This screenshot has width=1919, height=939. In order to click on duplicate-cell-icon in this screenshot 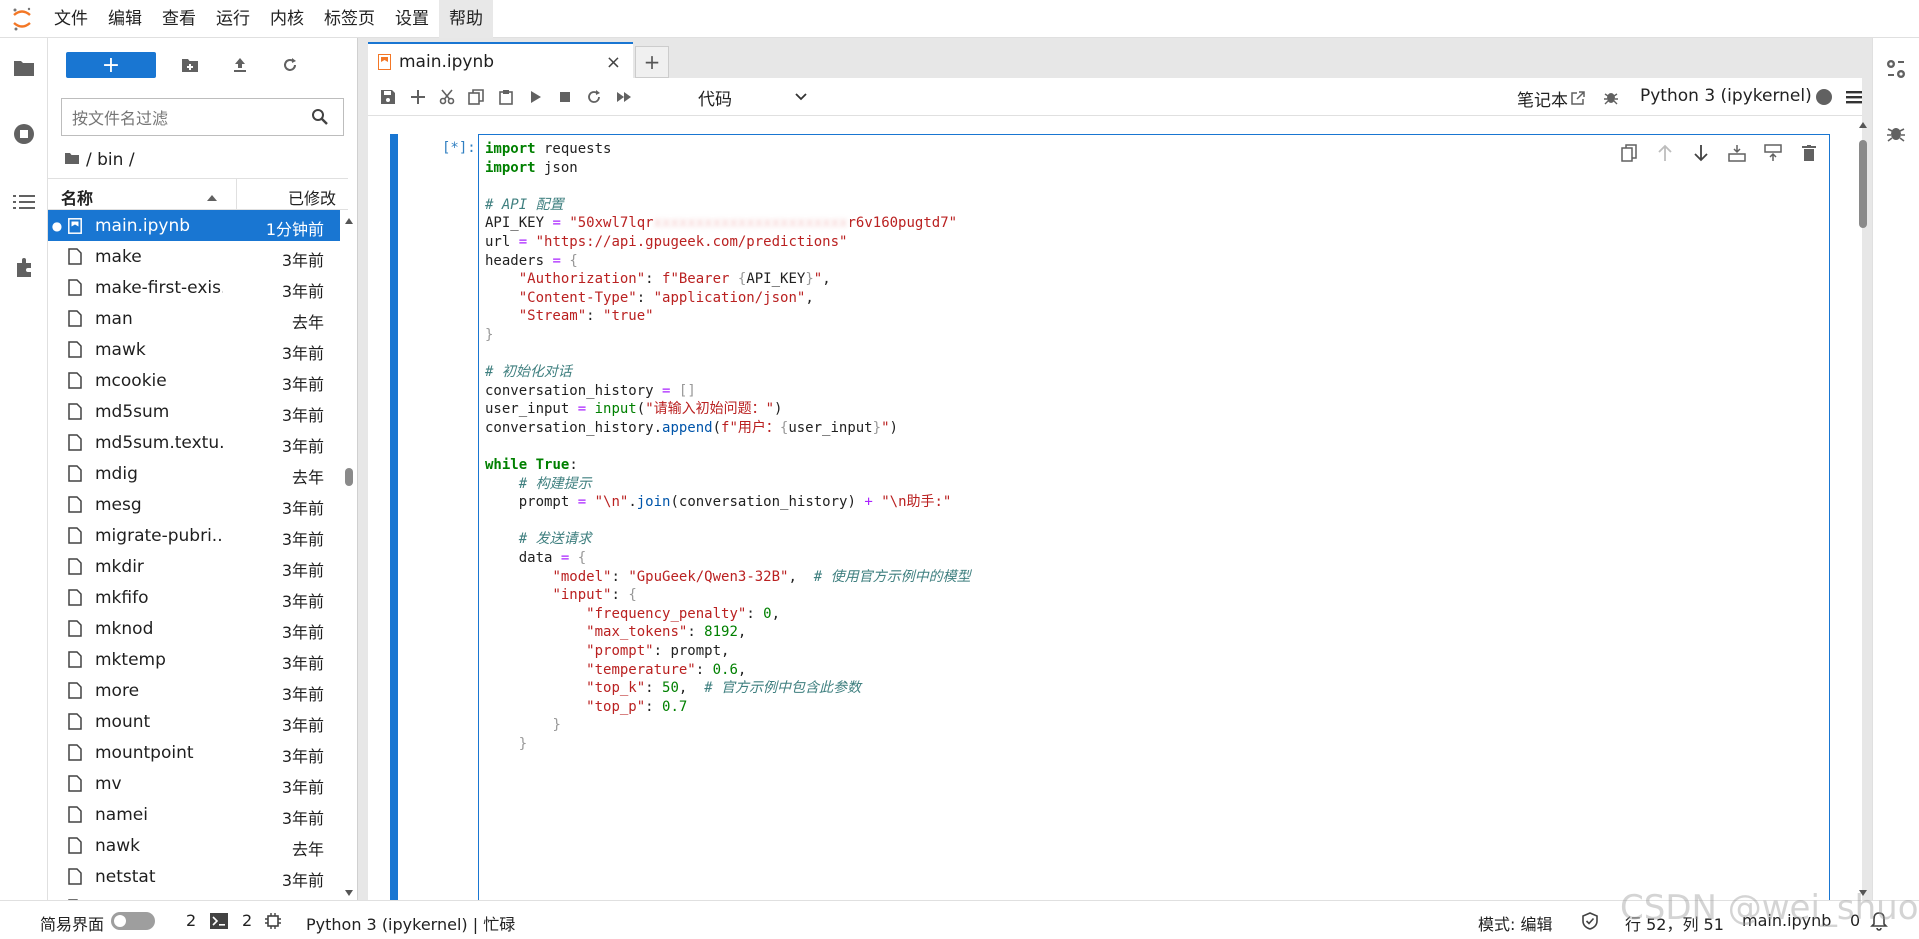, I will do `click(1629, 153)`.